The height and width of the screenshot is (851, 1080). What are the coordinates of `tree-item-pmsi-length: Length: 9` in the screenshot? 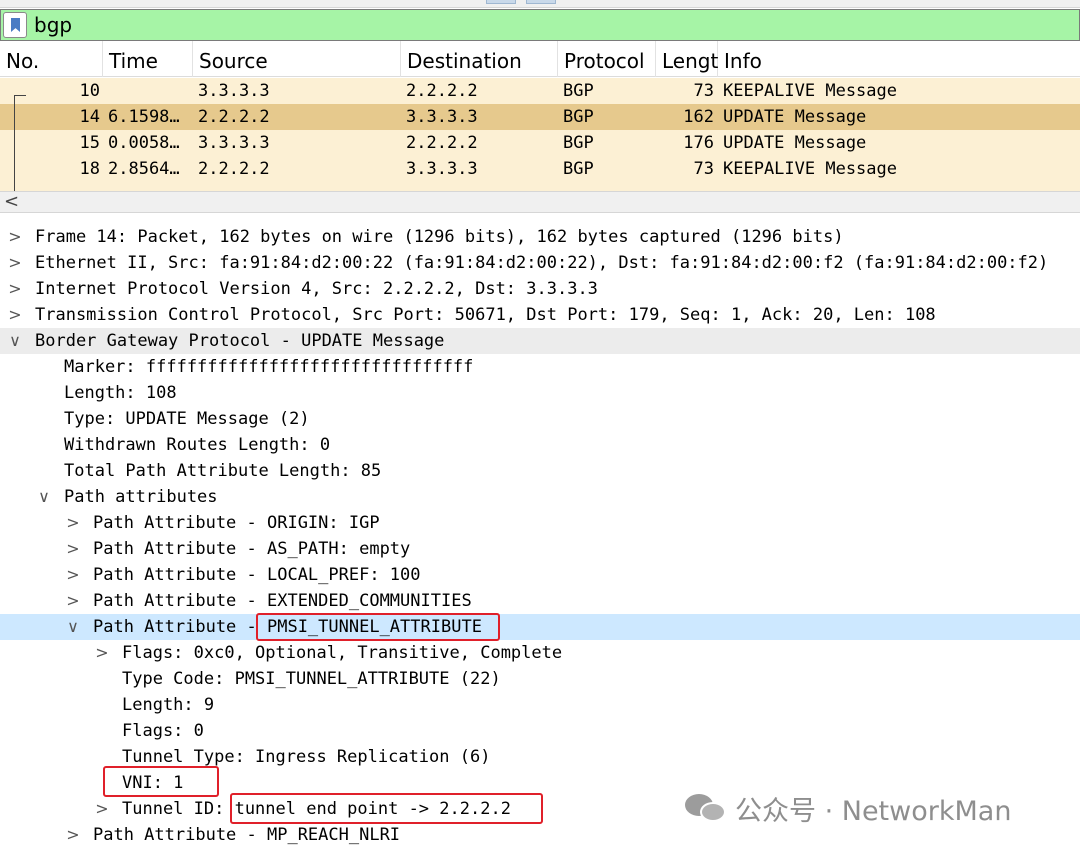 It's located at (540, 705).